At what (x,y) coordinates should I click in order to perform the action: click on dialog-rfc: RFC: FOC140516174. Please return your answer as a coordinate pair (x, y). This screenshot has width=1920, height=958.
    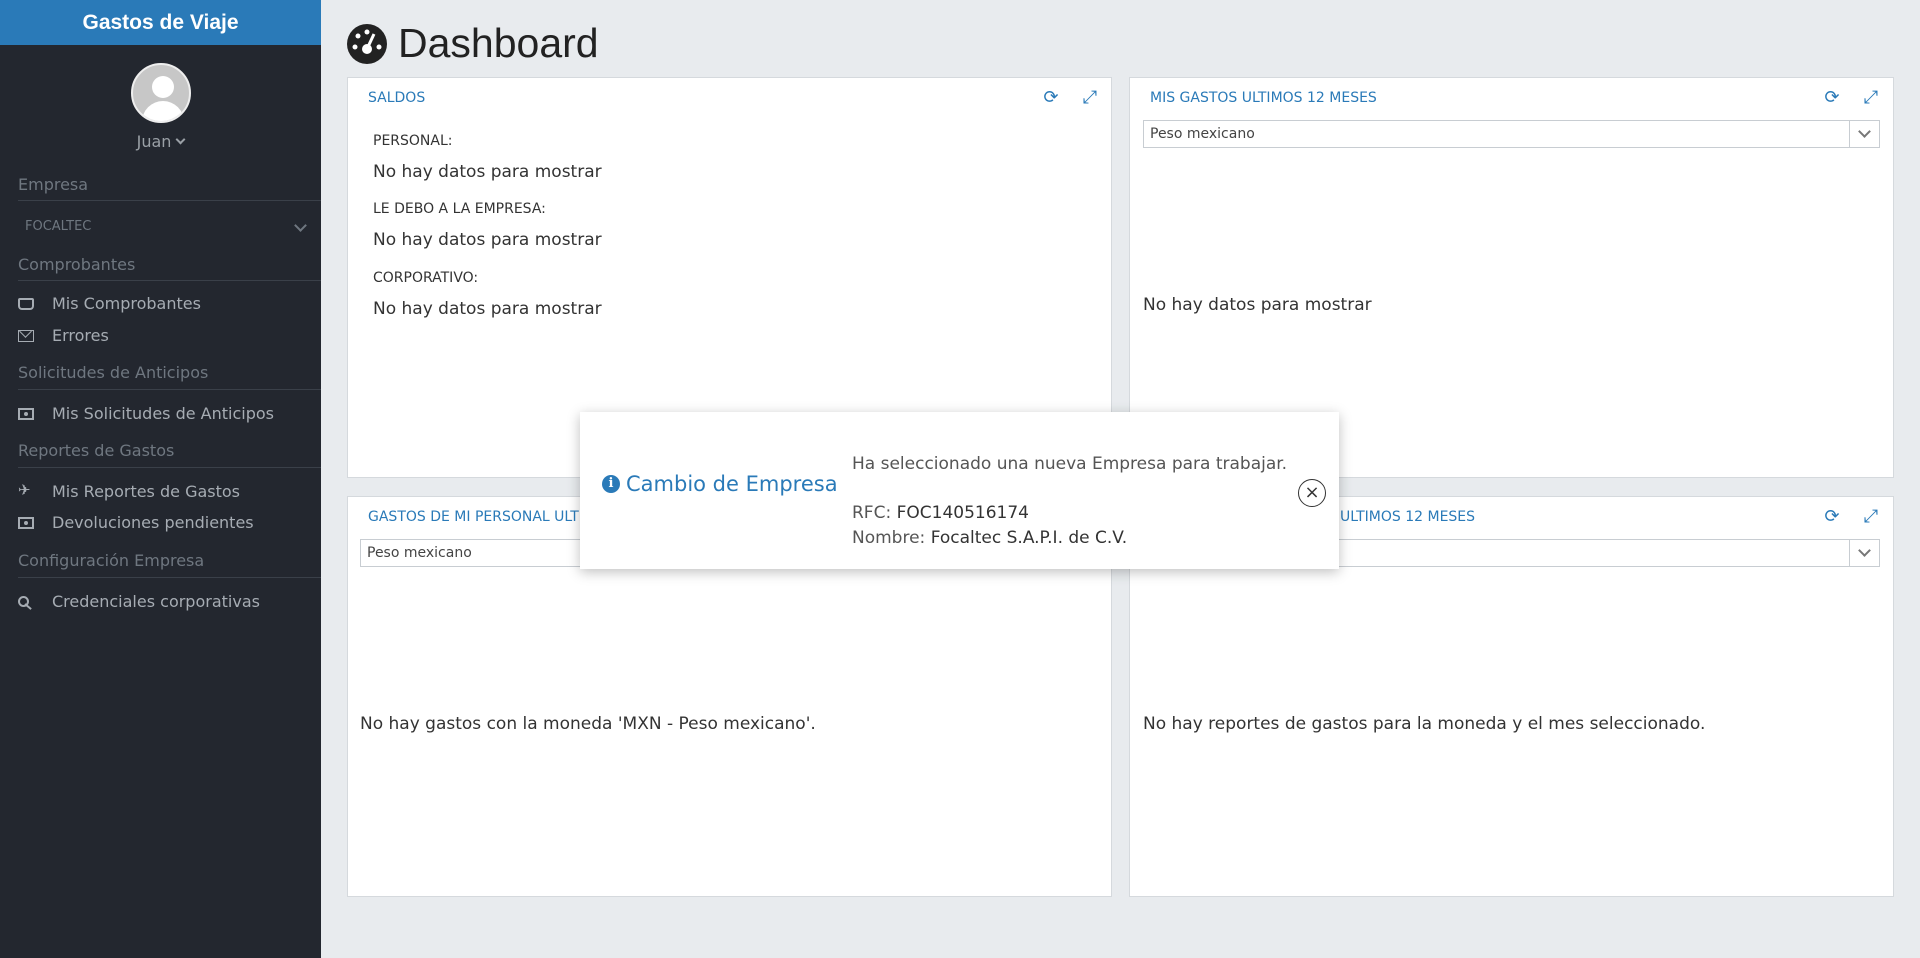
    Looking at the image, I should click on (940, 513).